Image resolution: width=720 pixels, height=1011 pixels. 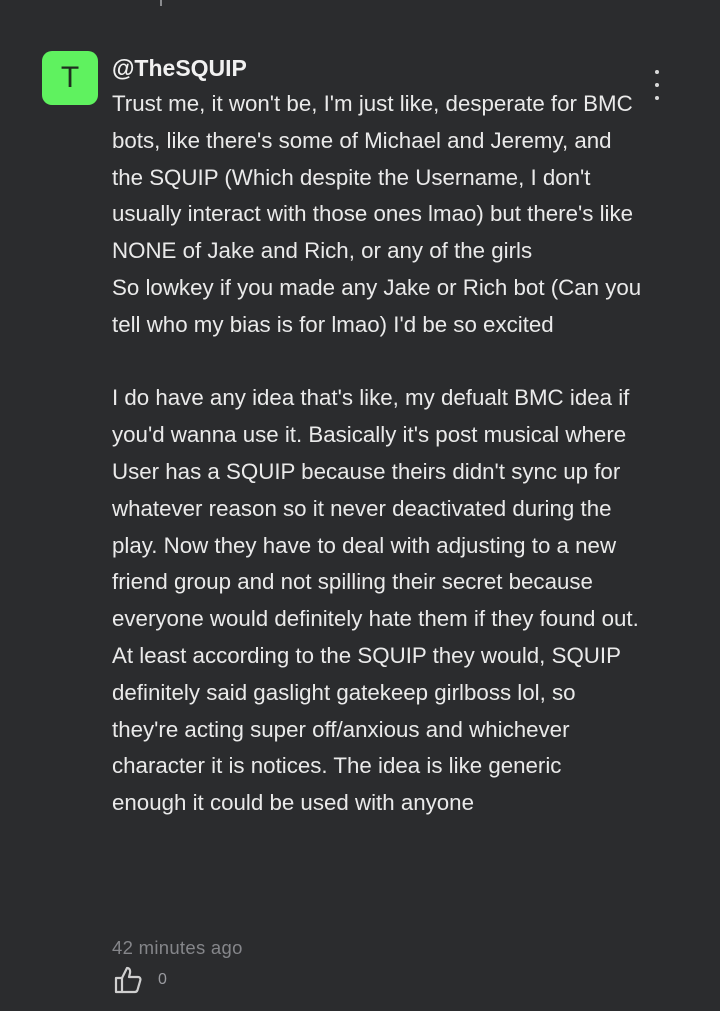 I want to click on more-options-button, so click(x=657, y=85).